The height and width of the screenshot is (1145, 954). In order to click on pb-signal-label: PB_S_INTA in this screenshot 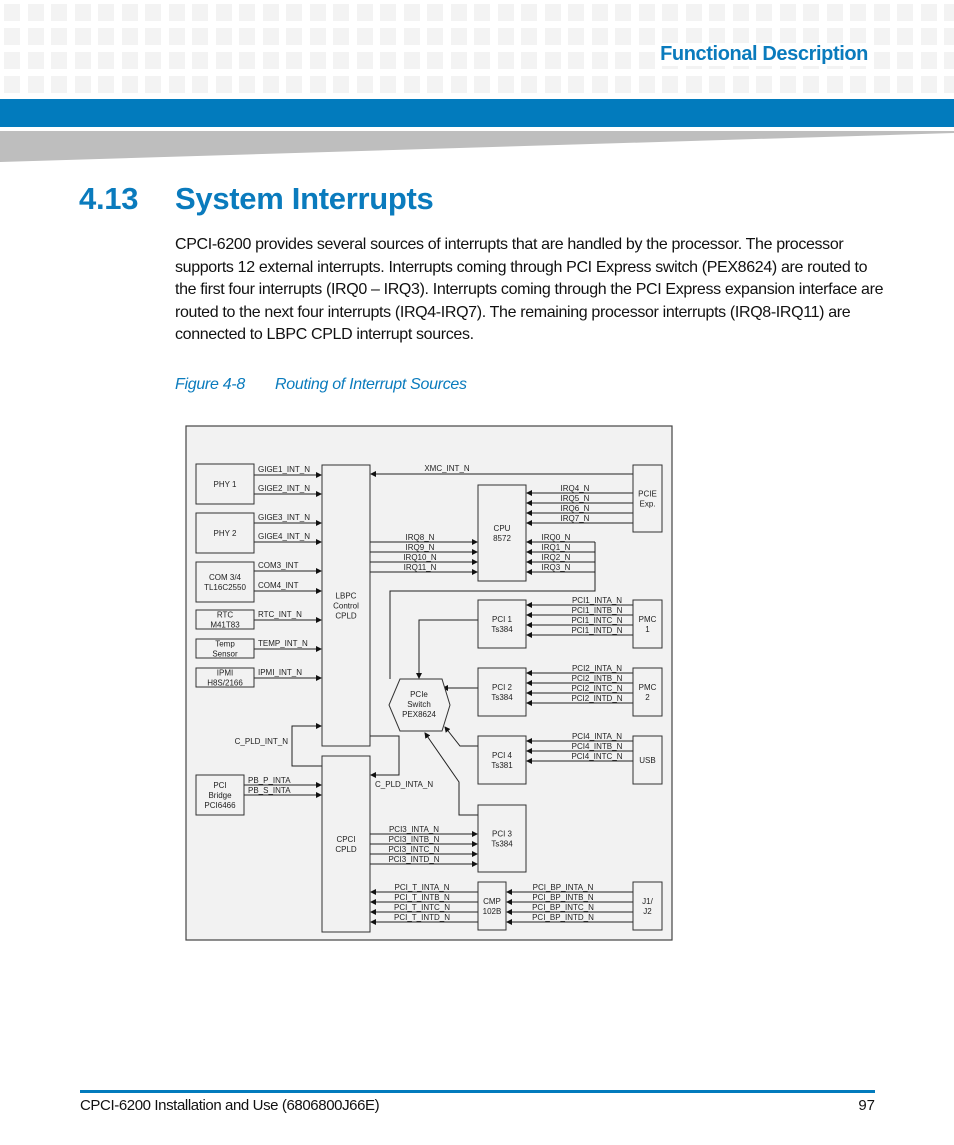, I will do `click(269, 790)`.